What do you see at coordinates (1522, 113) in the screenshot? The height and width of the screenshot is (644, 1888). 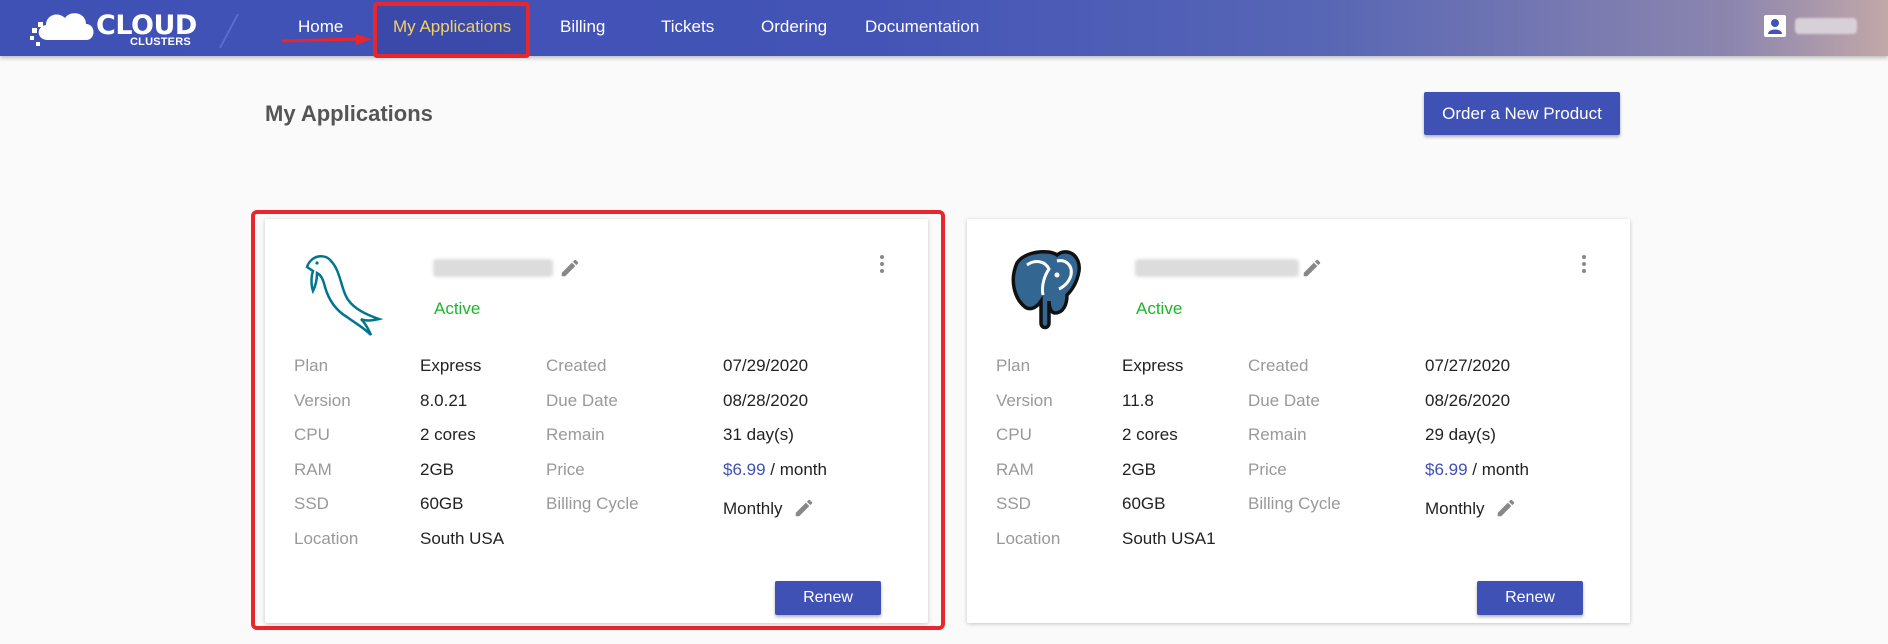 I see `order-new-product-button: Order a New Product` at bounding box center [1522, 113].